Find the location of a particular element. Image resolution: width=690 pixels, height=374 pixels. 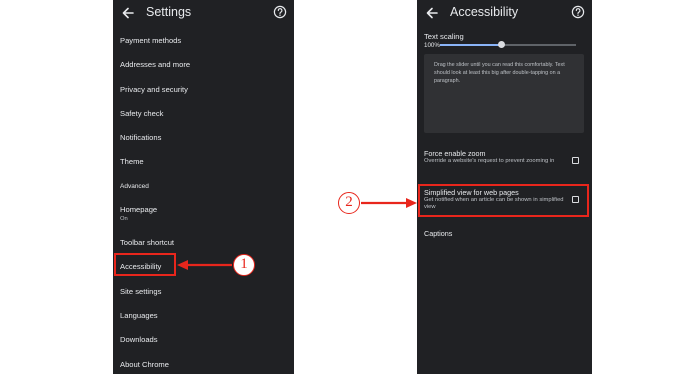

arrow-2-head is located at coordinates (411, 203).